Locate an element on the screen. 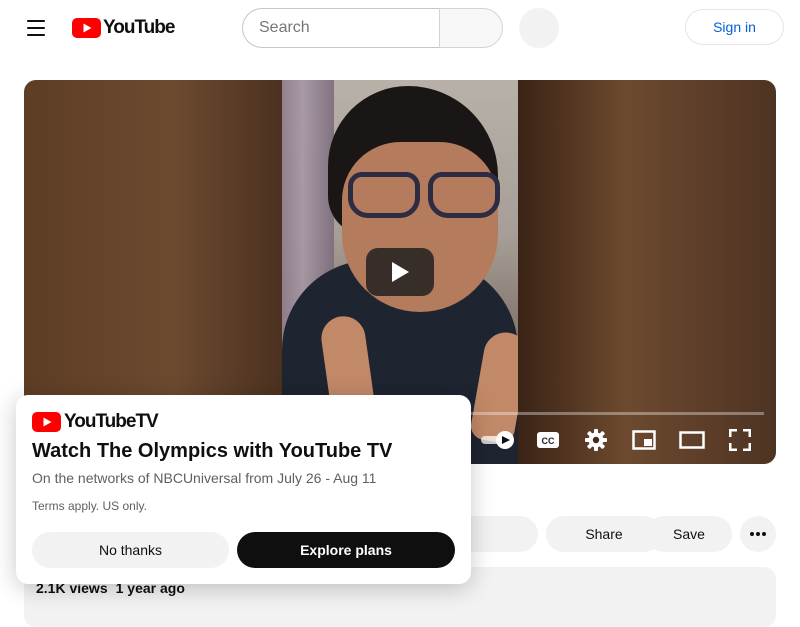 The height and width of the screenshot is (627, 800). youtube-tv-logo: YouTubeTV is located at coordinates (95, 422).